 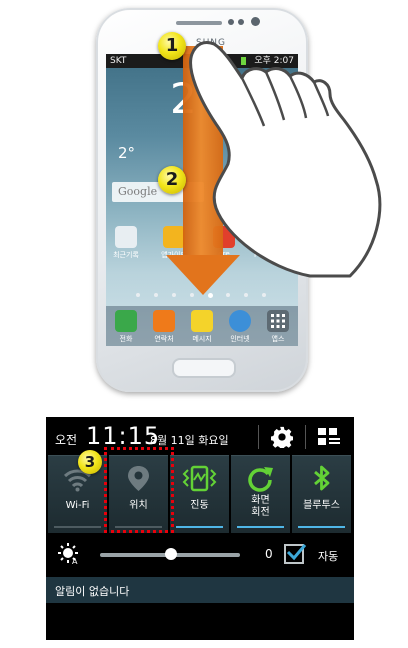 I want to click on vibrate-icon, so click(x=199, y=478).